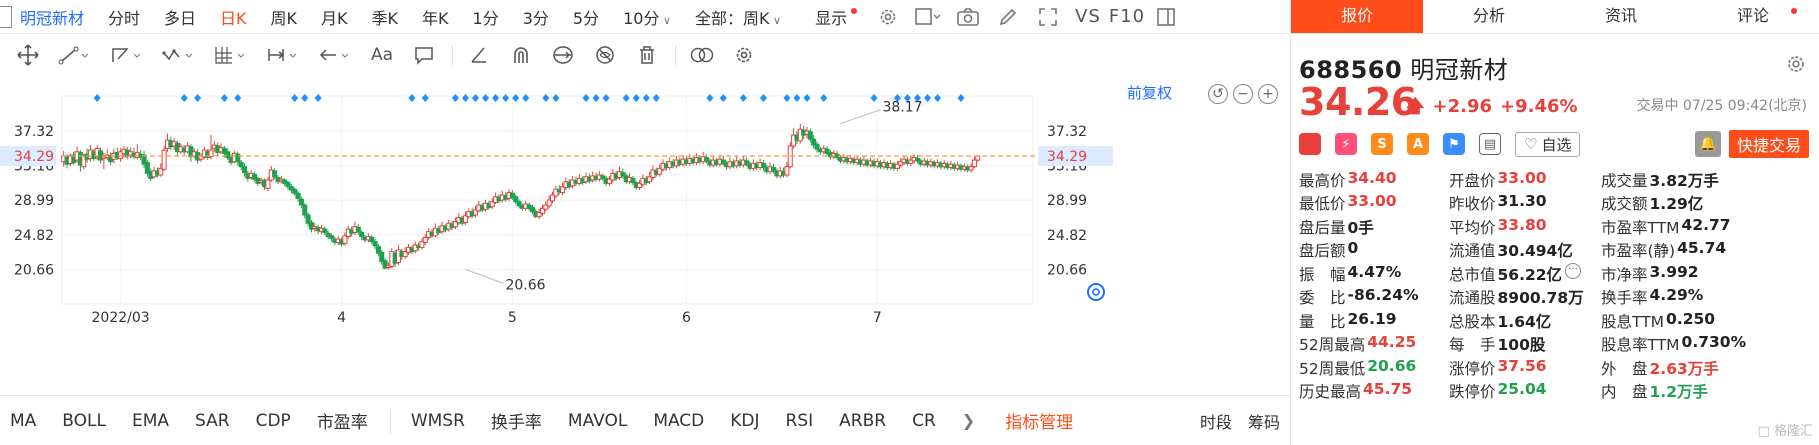 The width and height of the screenshot is (1819, 445). Describe the element at coordinates (52, 17) in the screenshot. I see `stock-name-link: 明冠新材` at that location.